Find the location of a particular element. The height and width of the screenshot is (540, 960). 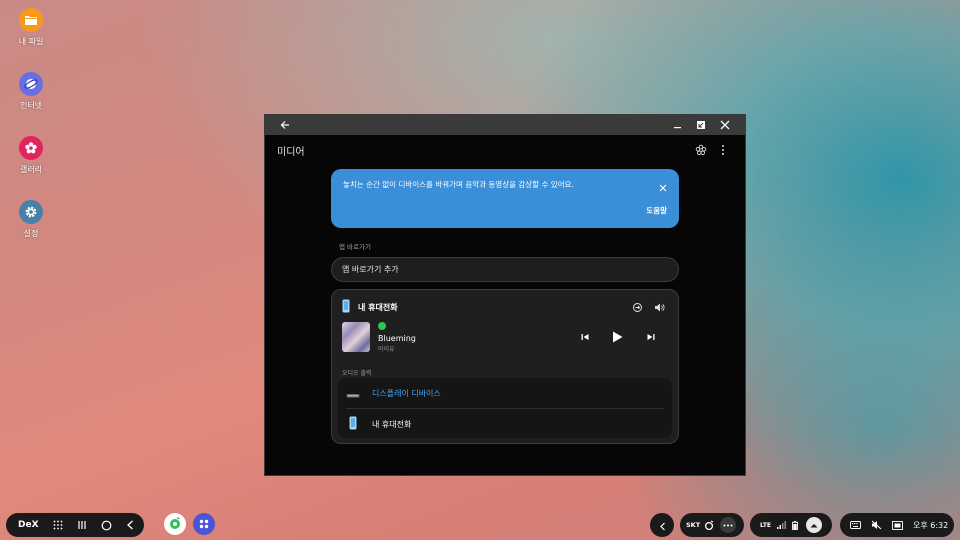

display-device-icon is located at coordinates (353, 393).